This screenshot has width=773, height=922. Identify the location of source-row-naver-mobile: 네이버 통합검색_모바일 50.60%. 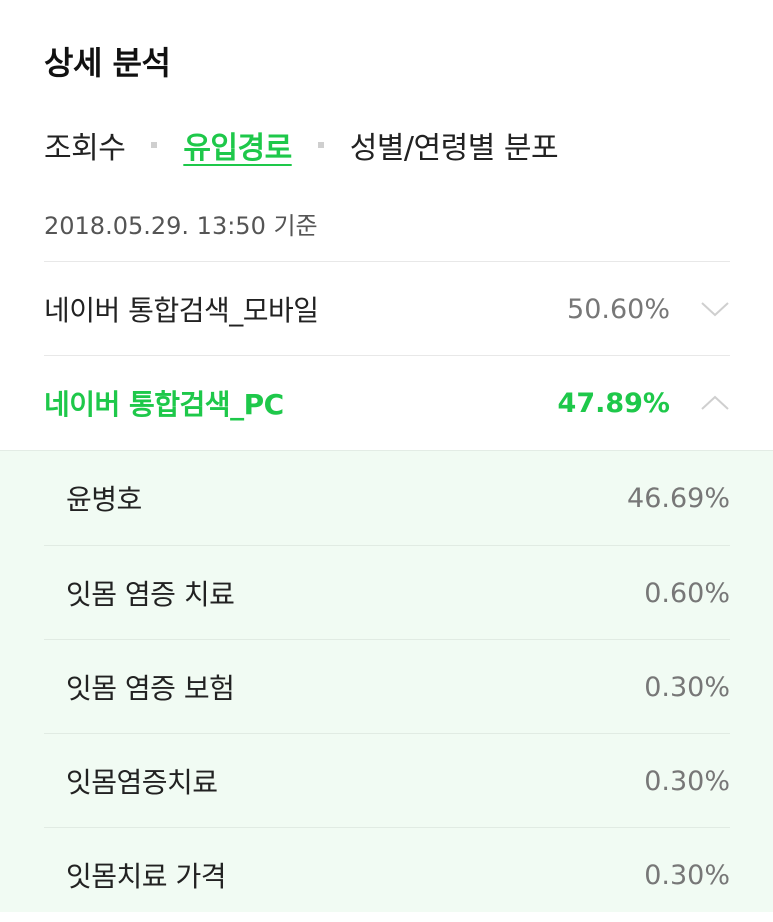
(387, 309).